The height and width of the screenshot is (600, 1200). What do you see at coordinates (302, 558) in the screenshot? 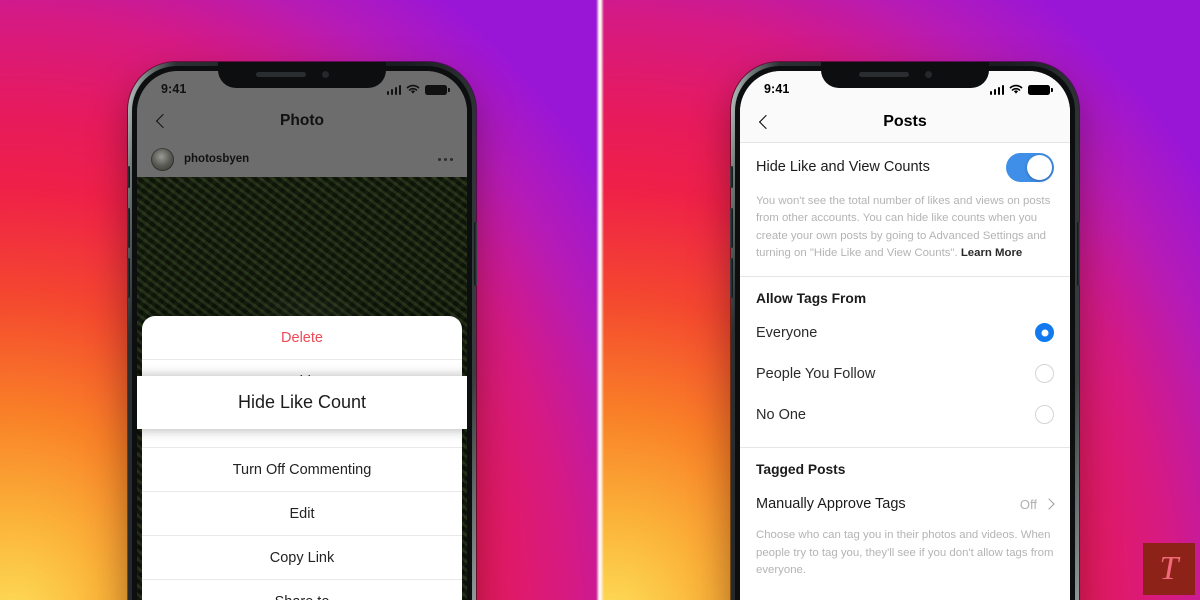
I see `action-sheet-item-copy-link: Copy Link` at bounding box center [302, 558].